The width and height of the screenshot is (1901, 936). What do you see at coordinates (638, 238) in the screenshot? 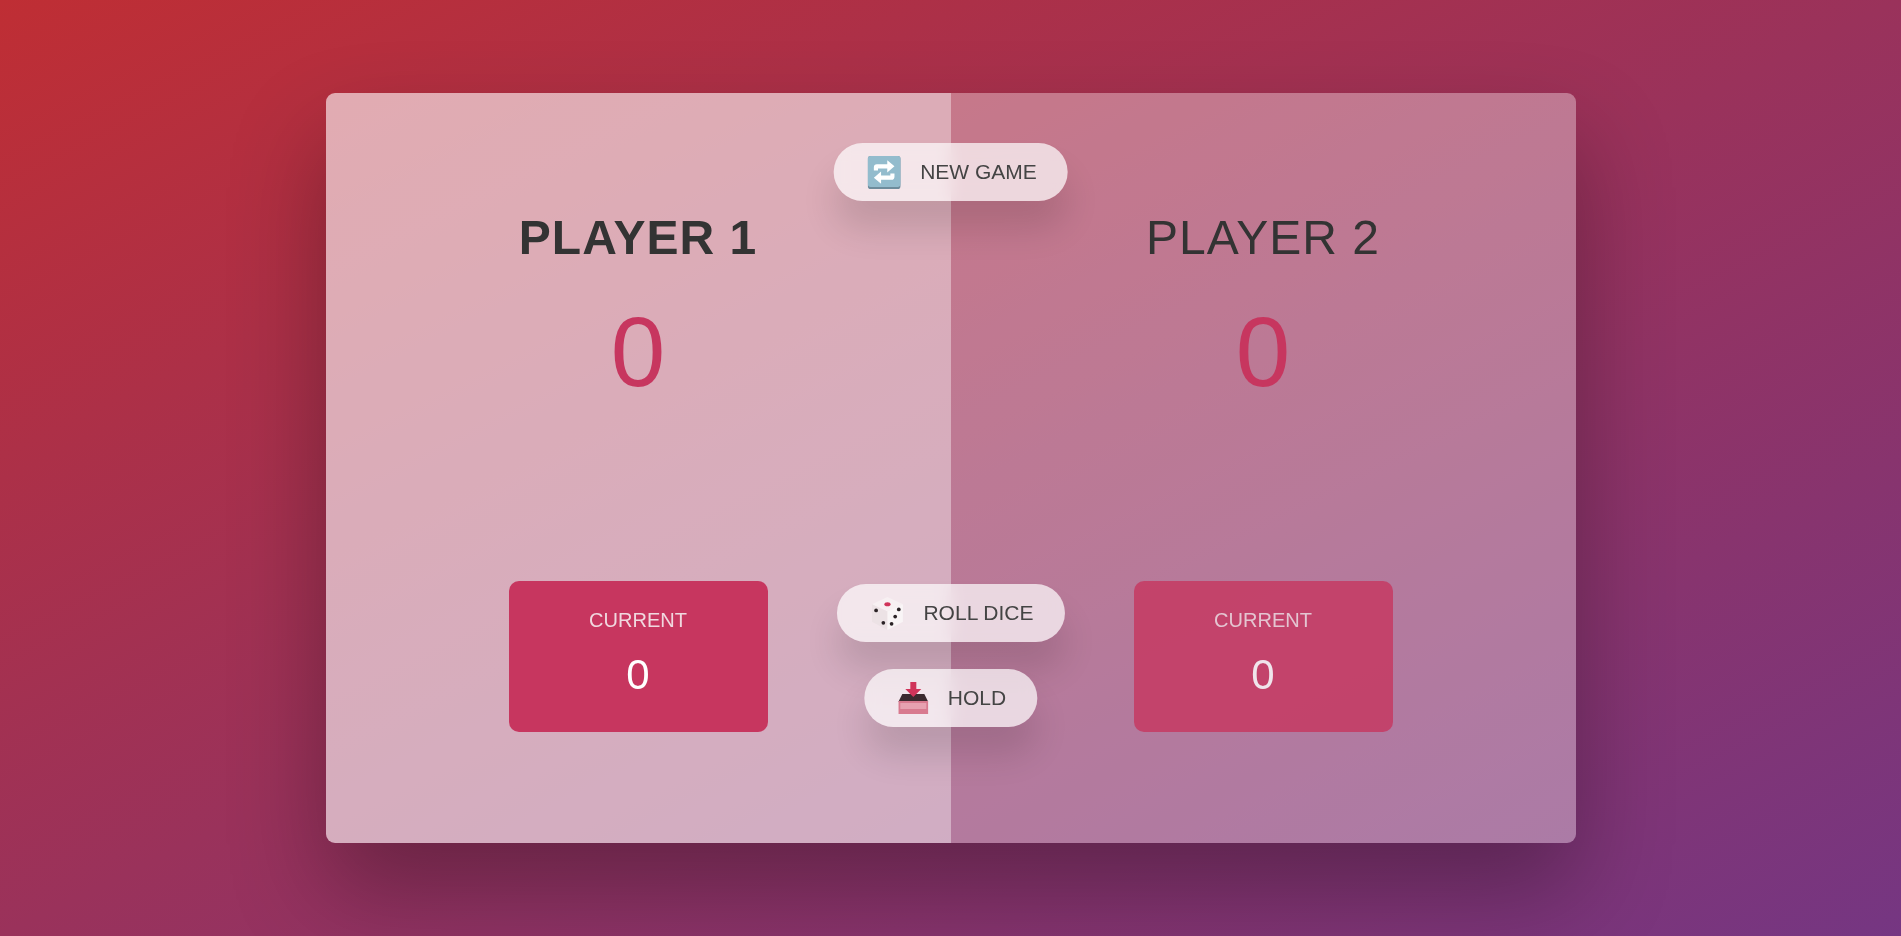
I see `player-name: PLAYER 1` at bounding box center [638, 238].